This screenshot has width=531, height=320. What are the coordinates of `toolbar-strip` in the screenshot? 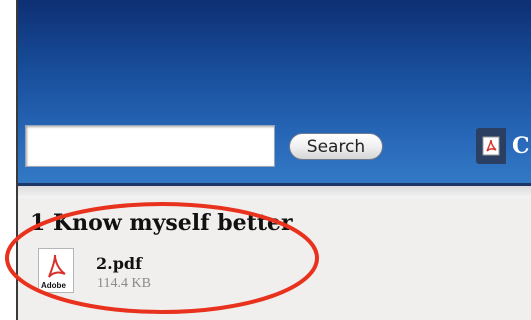 It's located at (274, 192).